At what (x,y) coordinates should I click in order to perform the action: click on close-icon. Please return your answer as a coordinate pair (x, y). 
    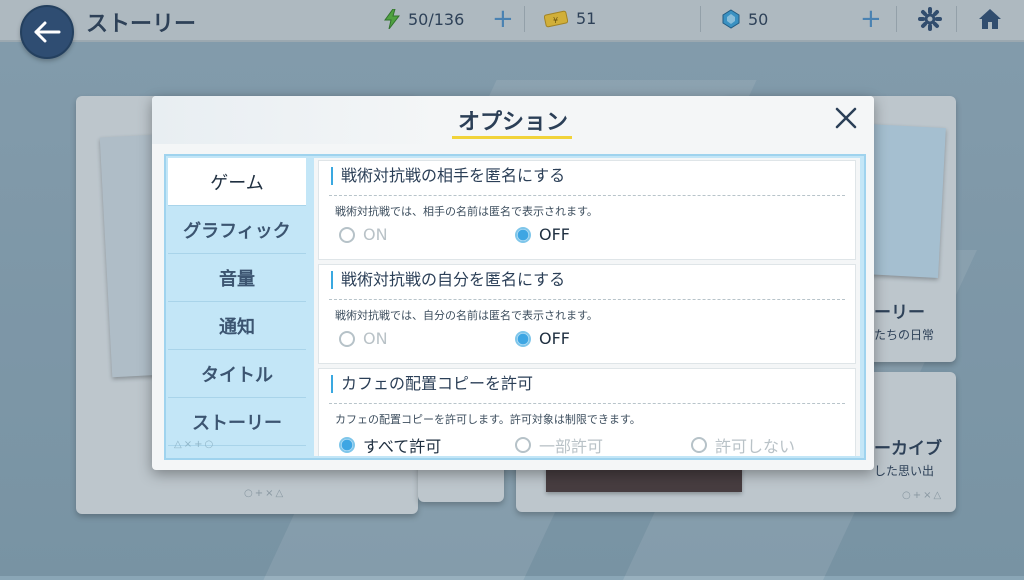
    Looking at the image, I should click on (846, 118).